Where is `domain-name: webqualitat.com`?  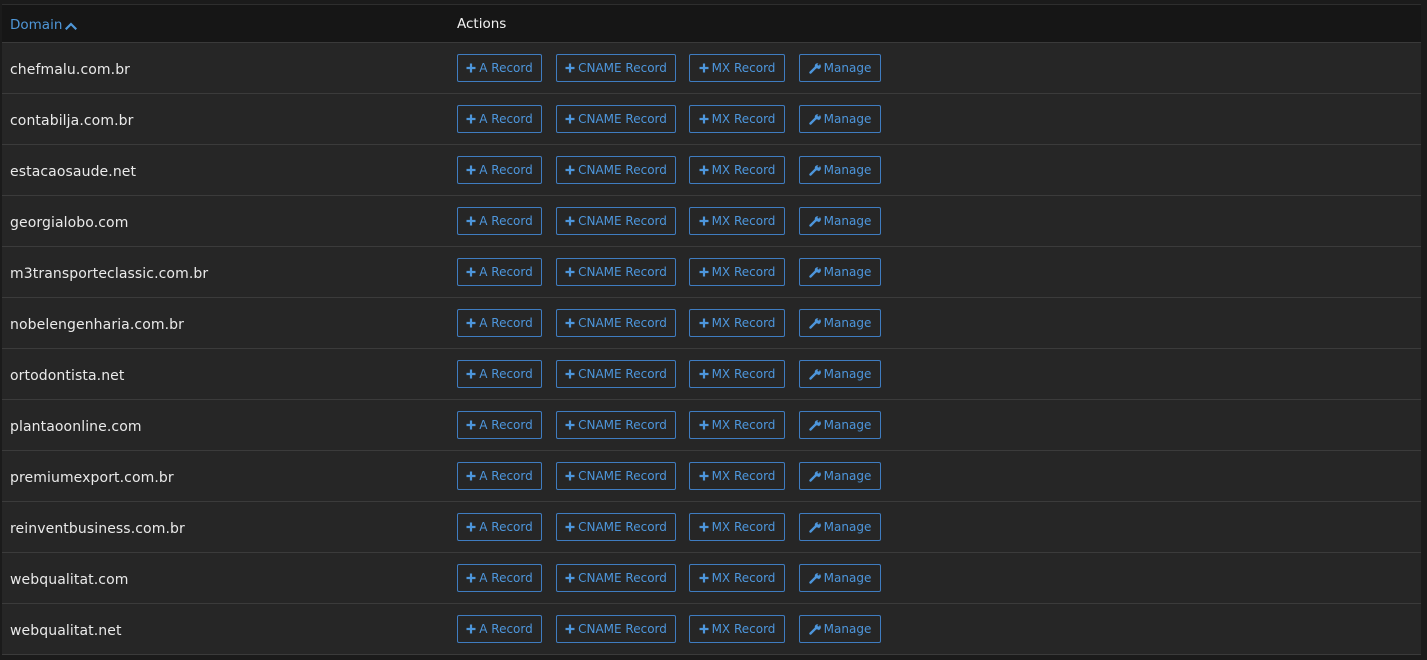 domain-name: webqualitat.com is located at coordinates (69, 579).